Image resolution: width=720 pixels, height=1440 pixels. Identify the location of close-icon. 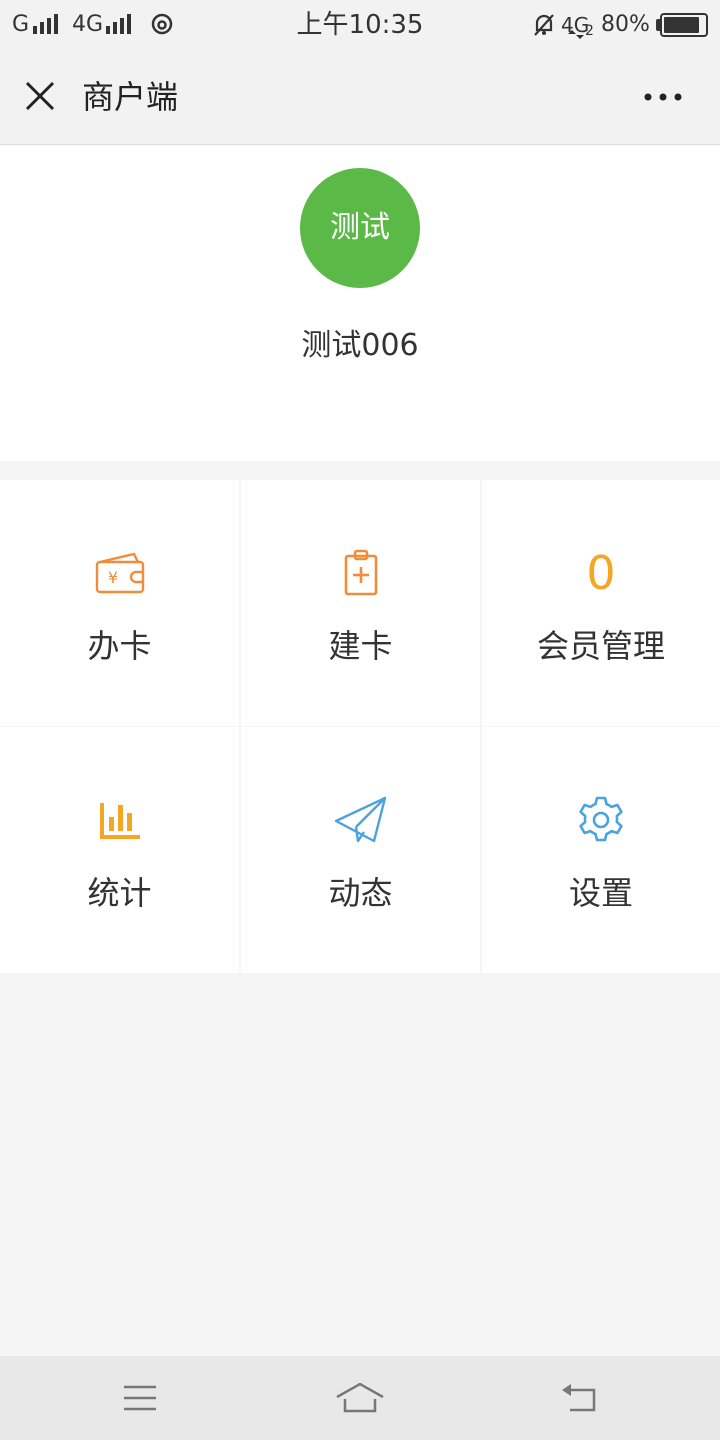
(40, 96).